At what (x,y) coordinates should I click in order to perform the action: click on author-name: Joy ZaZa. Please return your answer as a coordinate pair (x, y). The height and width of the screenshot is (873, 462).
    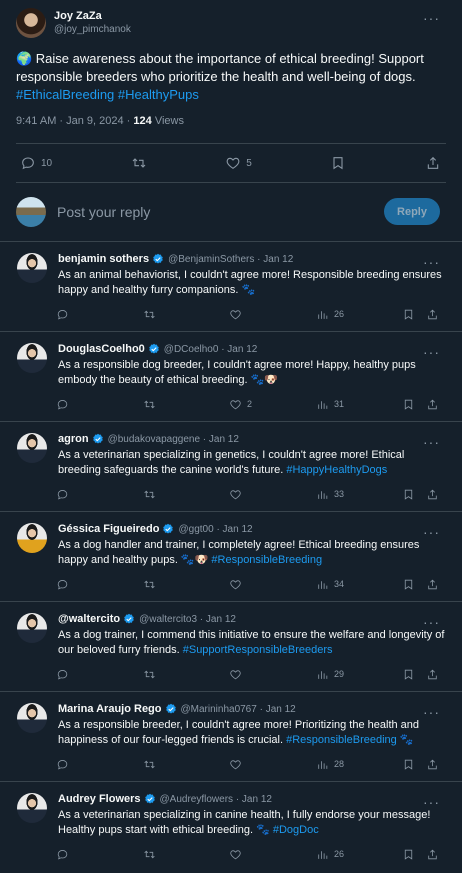
    Looking at the image, I should click on (92, 16).